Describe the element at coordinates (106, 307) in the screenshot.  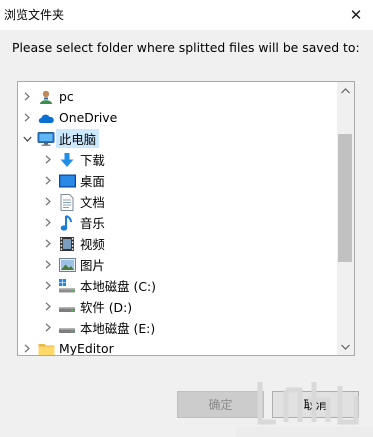
I see `tree-item-label: 软件 (D:)` at that location.